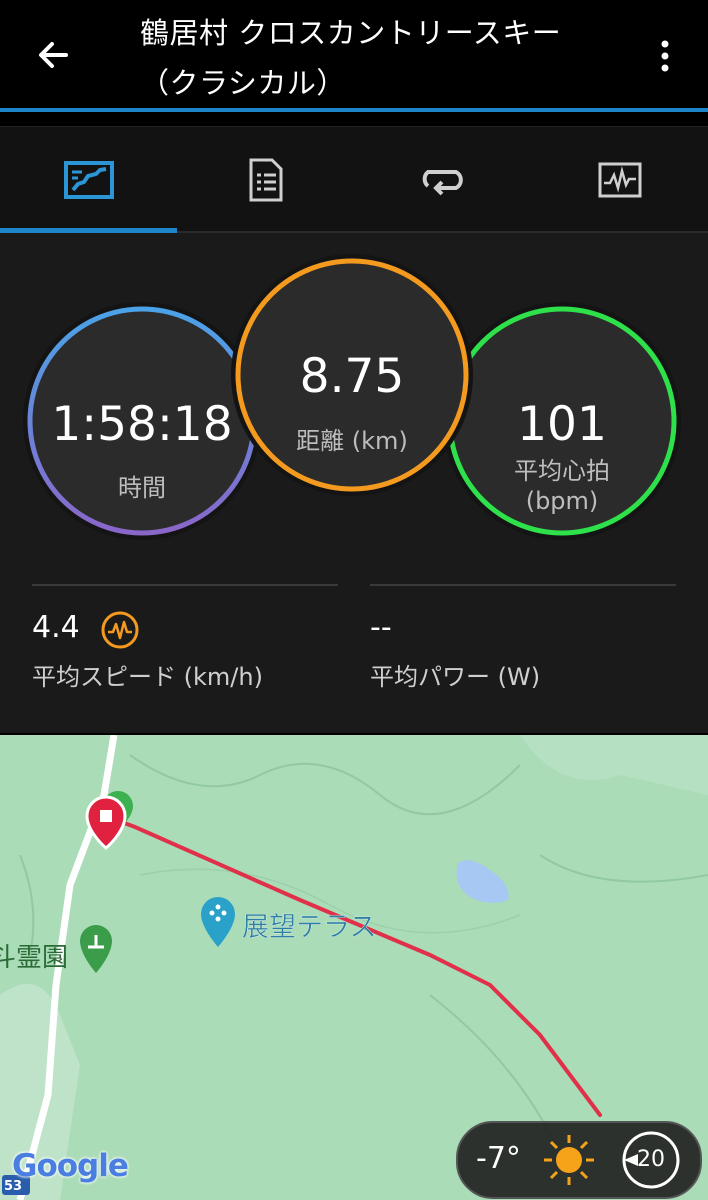 The height and width of the screenshot is (1200, 708). I want to click on wind-speed-value: 20, so click(651, 1159).